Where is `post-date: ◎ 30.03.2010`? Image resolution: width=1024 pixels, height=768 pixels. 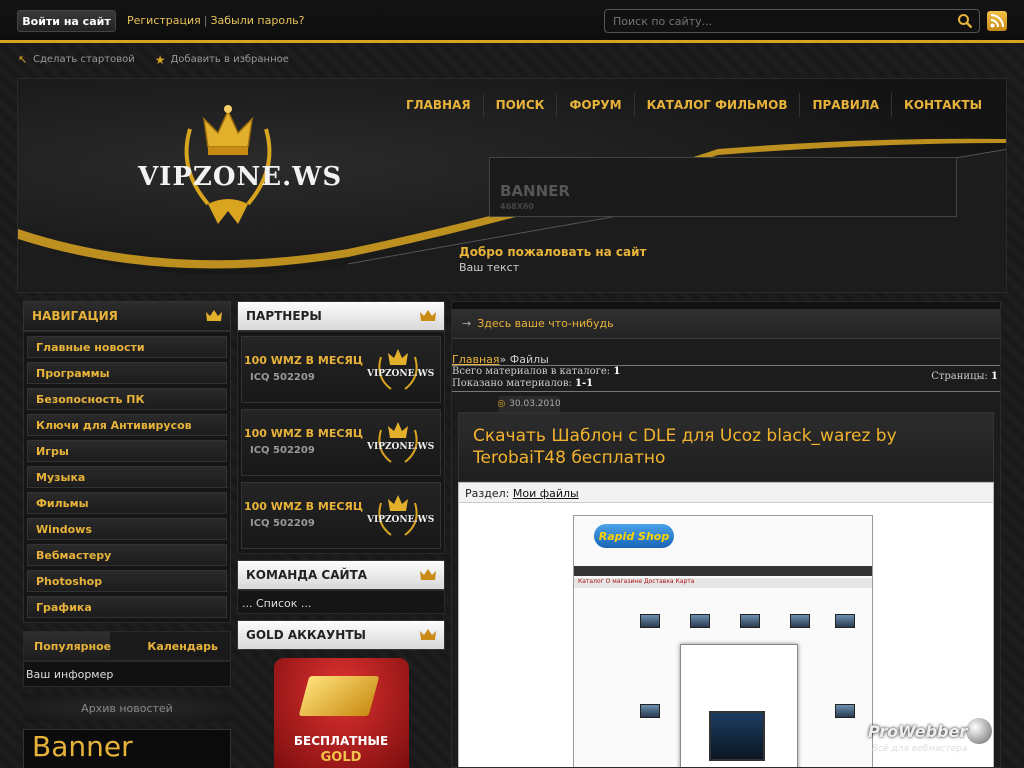 post-date: ◎ 30.03.2010 is located at coordinates (529, 404).